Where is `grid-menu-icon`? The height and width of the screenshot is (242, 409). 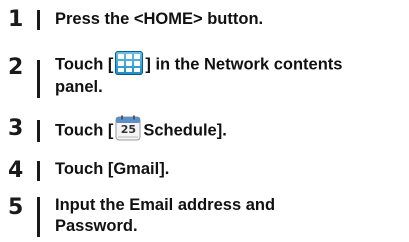
grid-menu-icon is located at coordinates (129, 63).